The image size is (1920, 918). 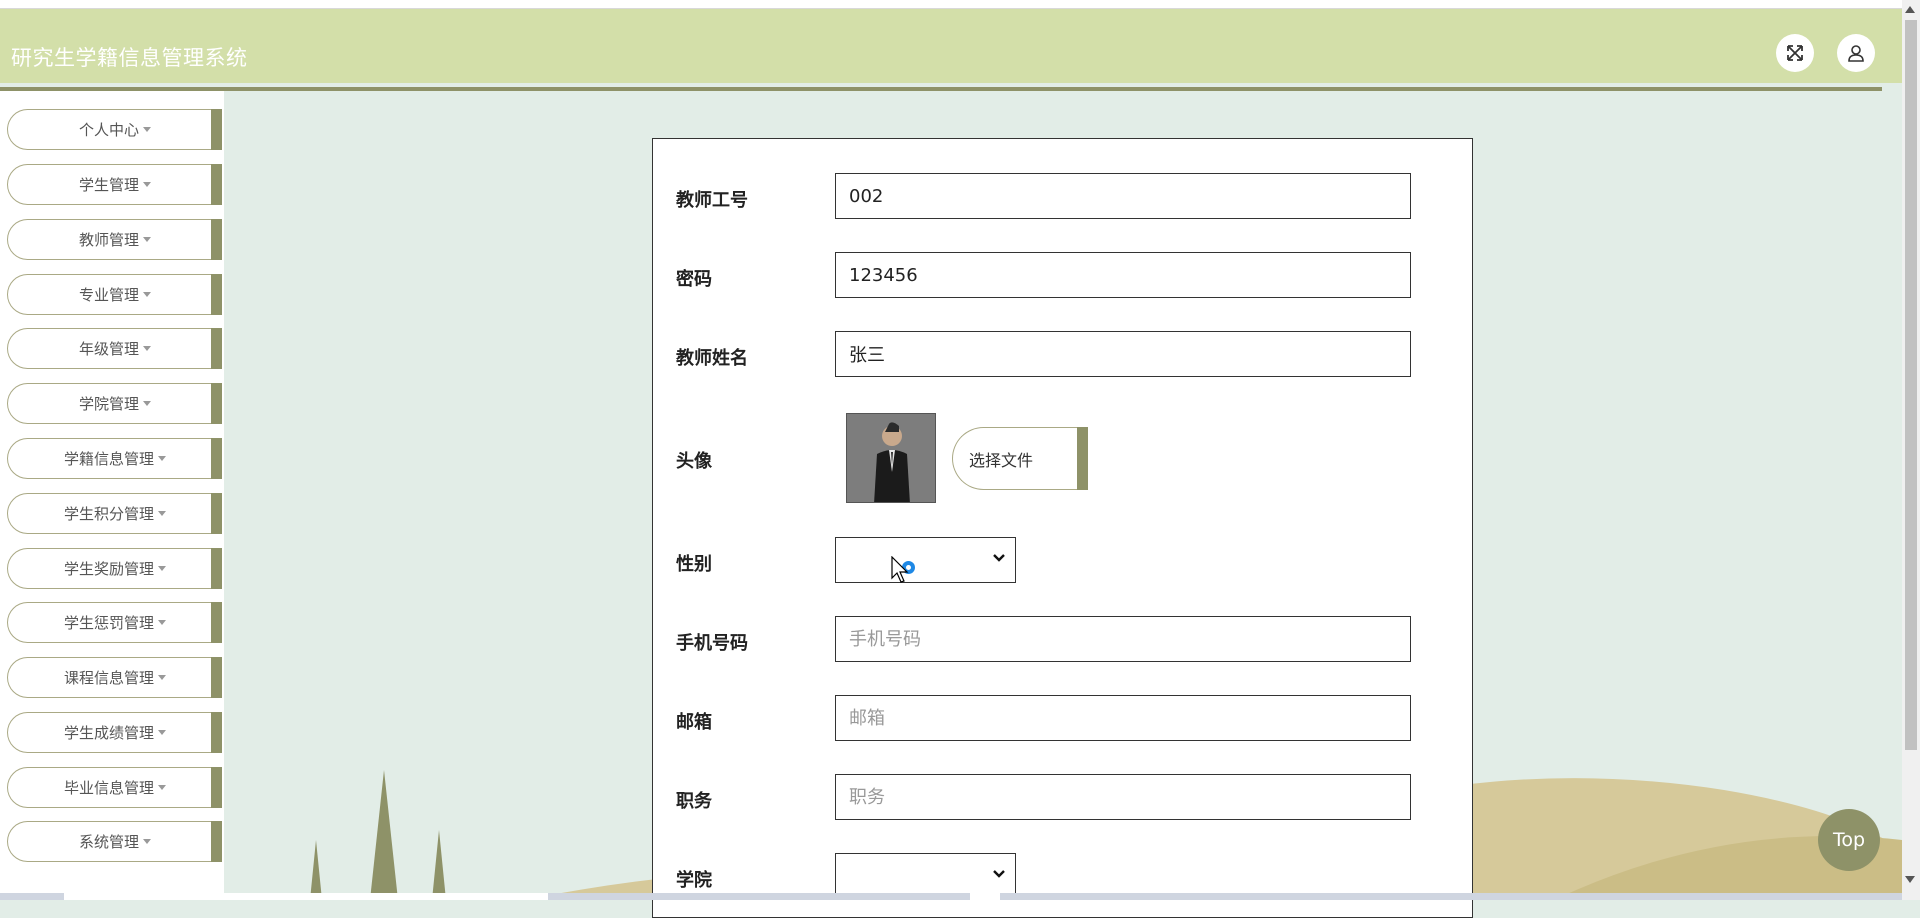 I want to click on phone-label: 手机号码, so click(x=712, y=643).